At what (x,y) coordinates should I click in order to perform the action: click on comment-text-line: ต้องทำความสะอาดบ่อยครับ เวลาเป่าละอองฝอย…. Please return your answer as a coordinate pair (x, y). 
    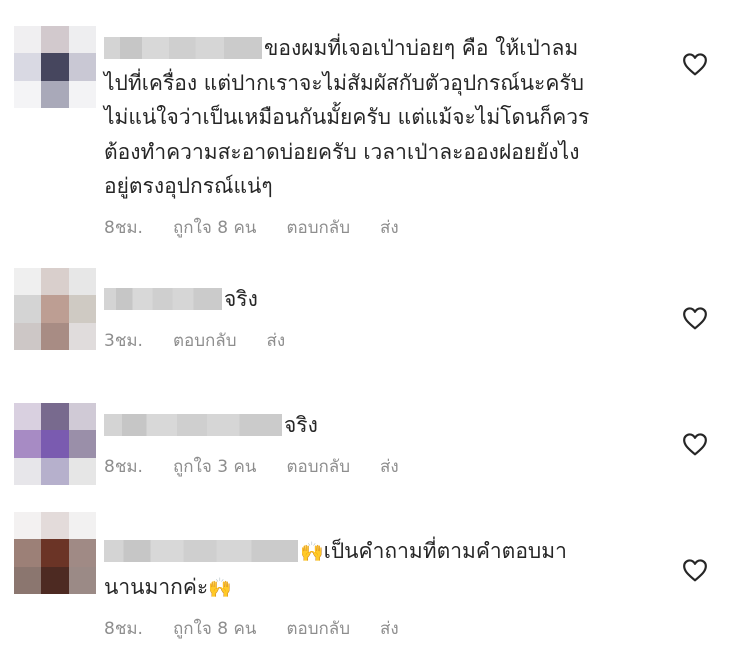
    Looking at the image, I should click on (342, 151).